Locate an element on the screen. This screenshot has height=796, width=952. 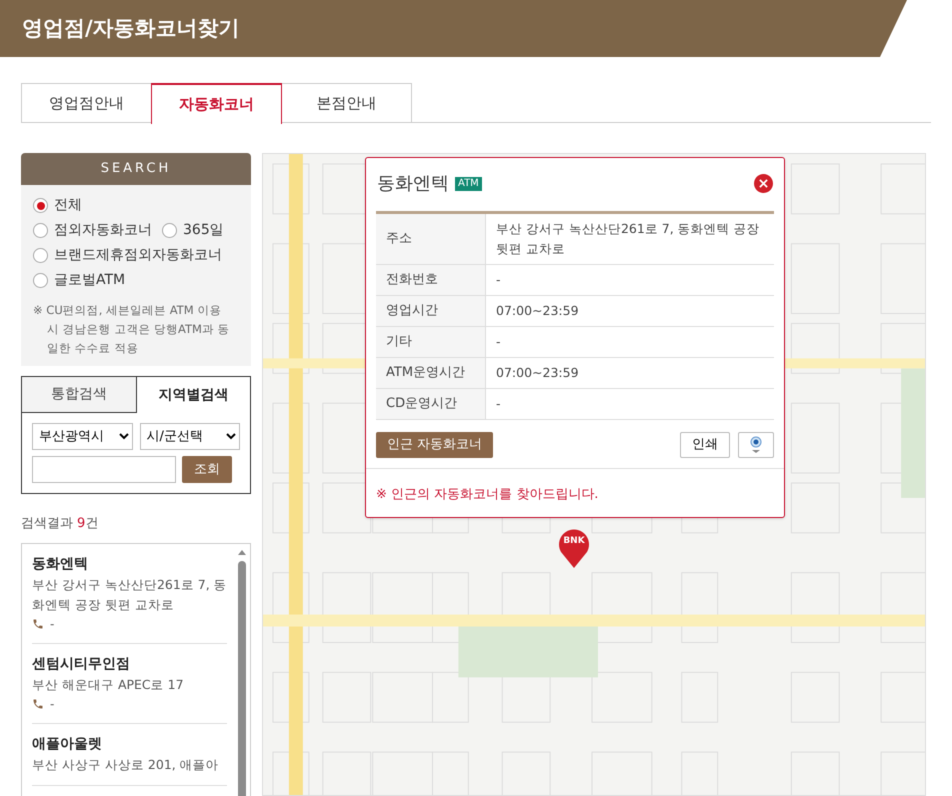
info-label: 기타 is located at coordinates (431, 342).